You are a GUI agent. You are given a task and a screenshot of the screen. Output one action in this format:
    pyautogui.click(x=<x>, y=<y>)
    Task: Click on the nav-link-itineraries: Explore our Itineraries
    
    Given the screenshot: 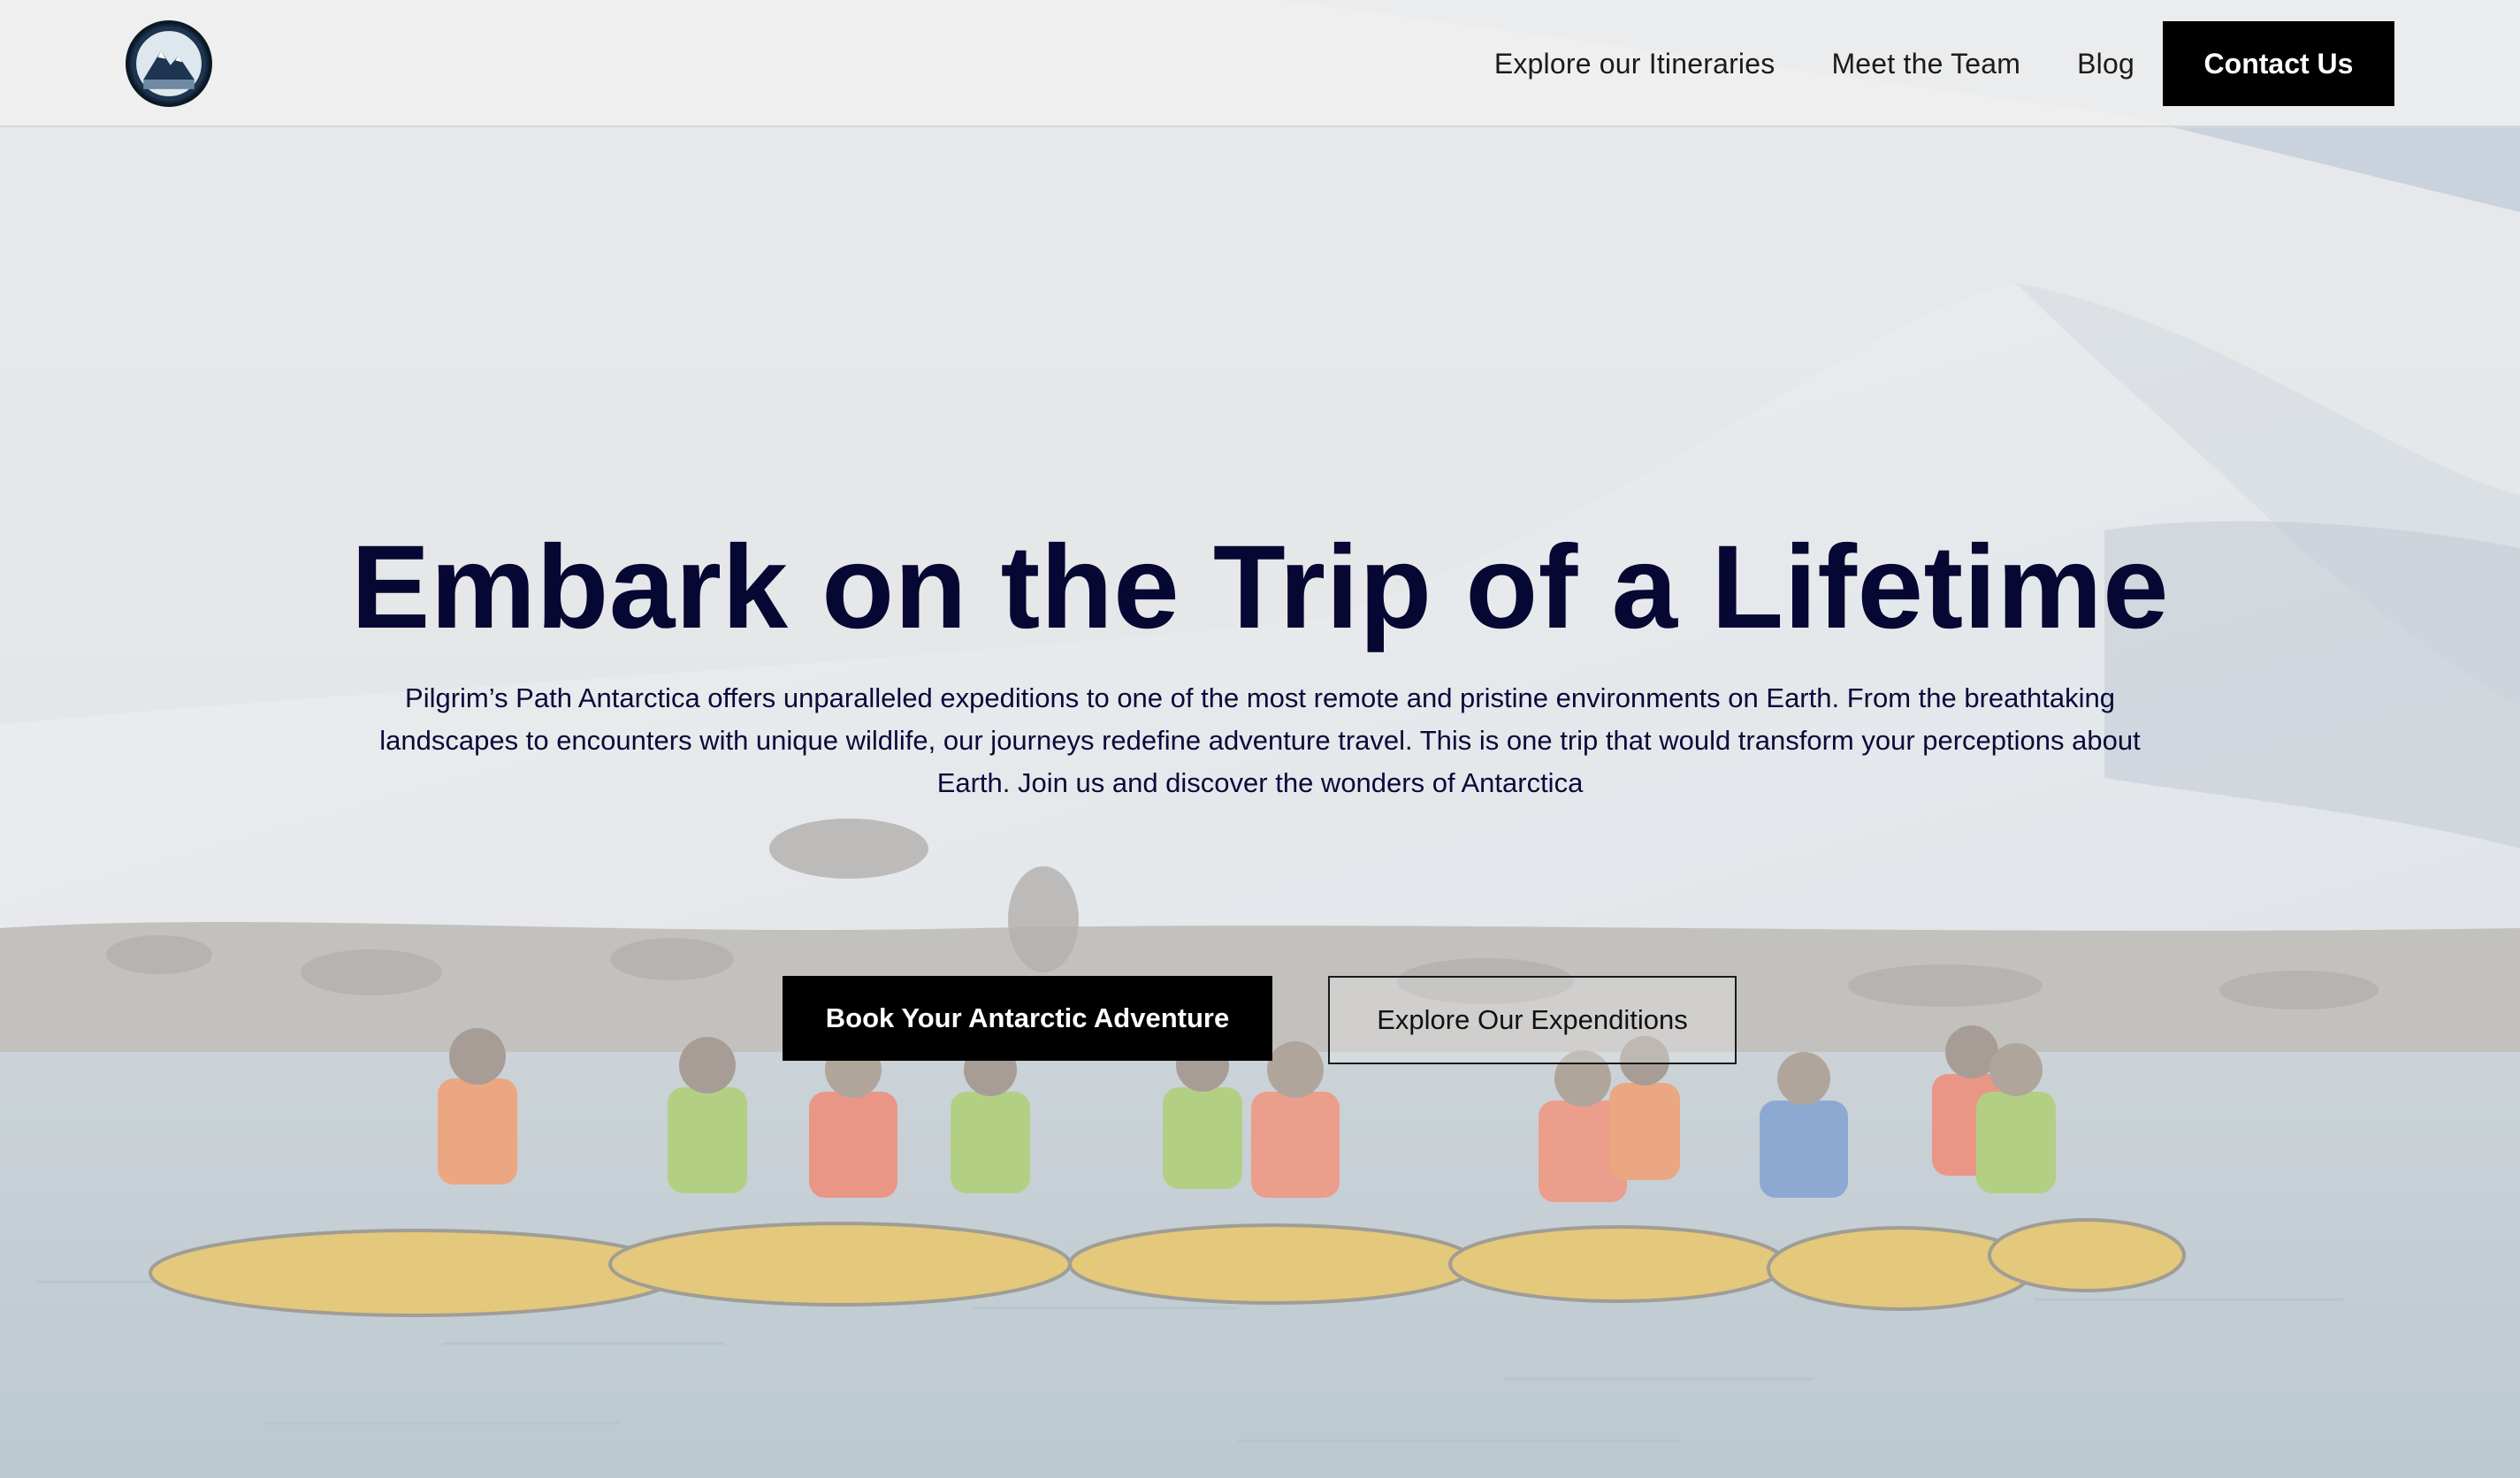 What is the action you would take?
    pyautogui.click(x=1634, y=64)
    